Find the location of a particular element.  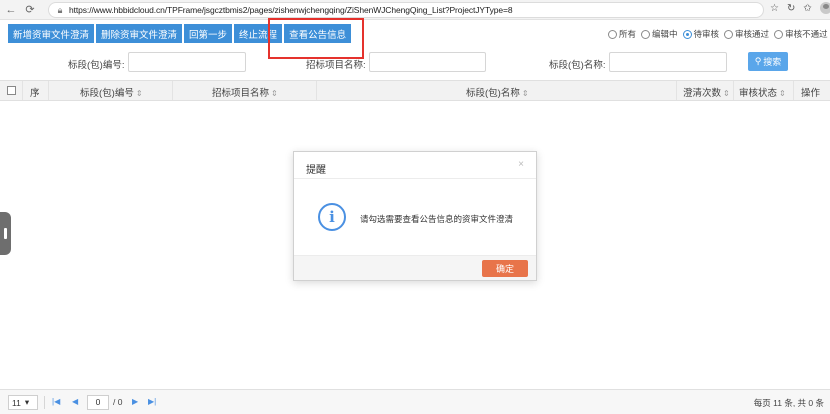

side-panel-handle is located at coordinates (5, 233).